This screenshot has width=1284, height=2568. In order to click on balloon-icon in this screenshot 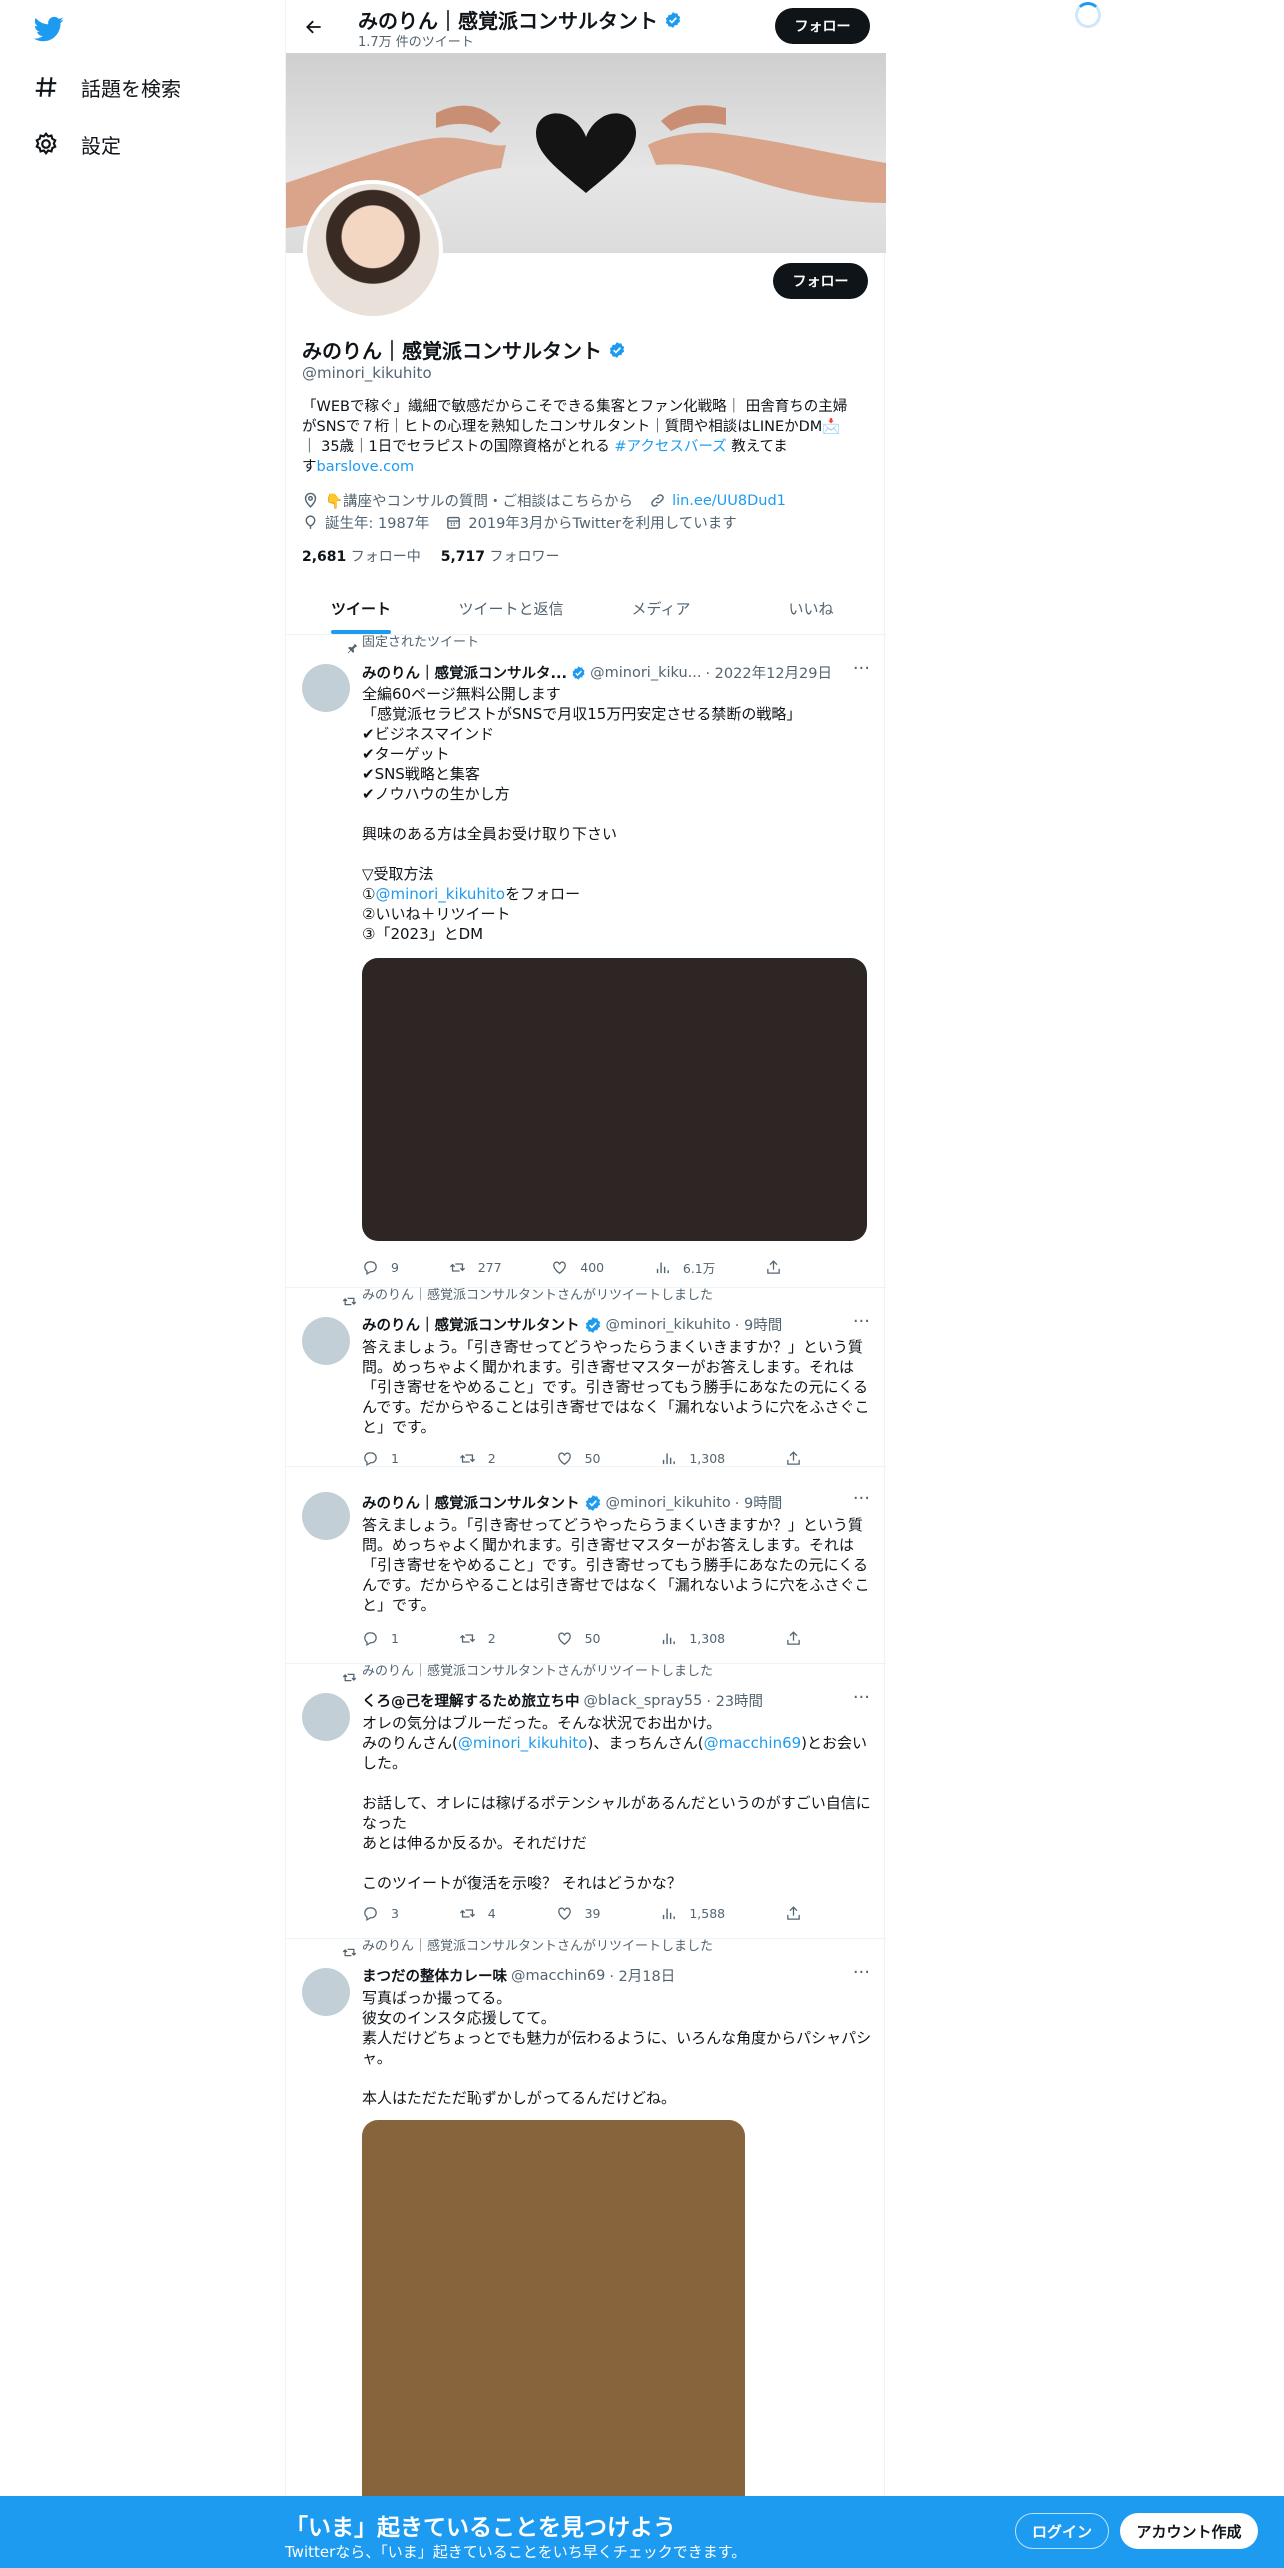, I will do `click(310, 522)`.